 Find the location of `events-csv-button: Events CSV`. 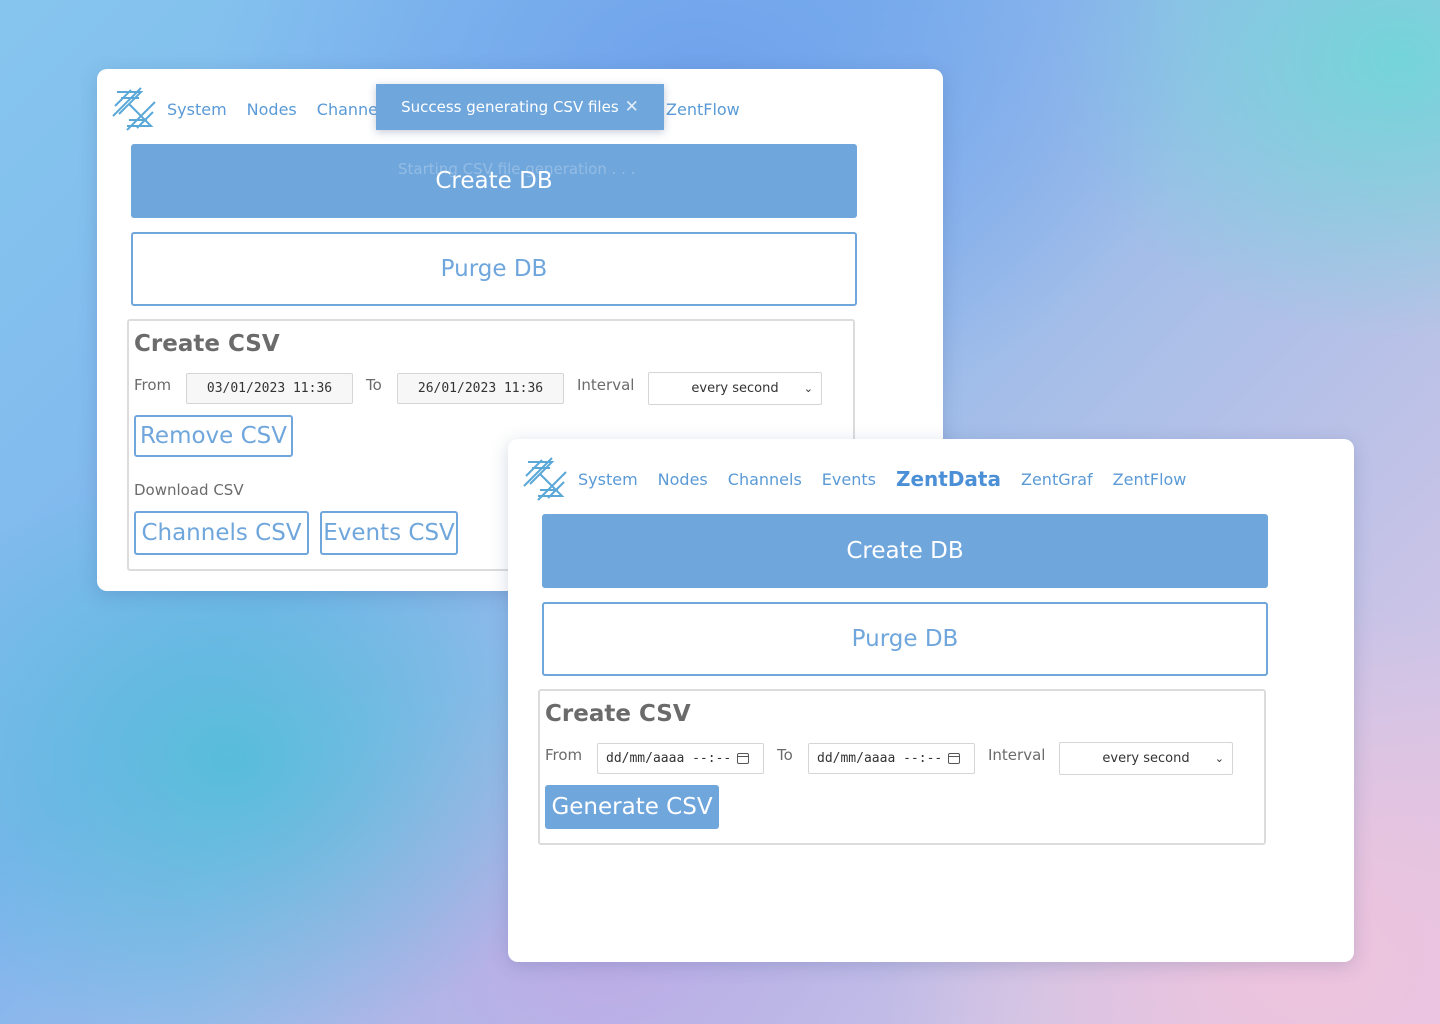

events-csv-button: Events CSV is located at coordinates (389, 533).